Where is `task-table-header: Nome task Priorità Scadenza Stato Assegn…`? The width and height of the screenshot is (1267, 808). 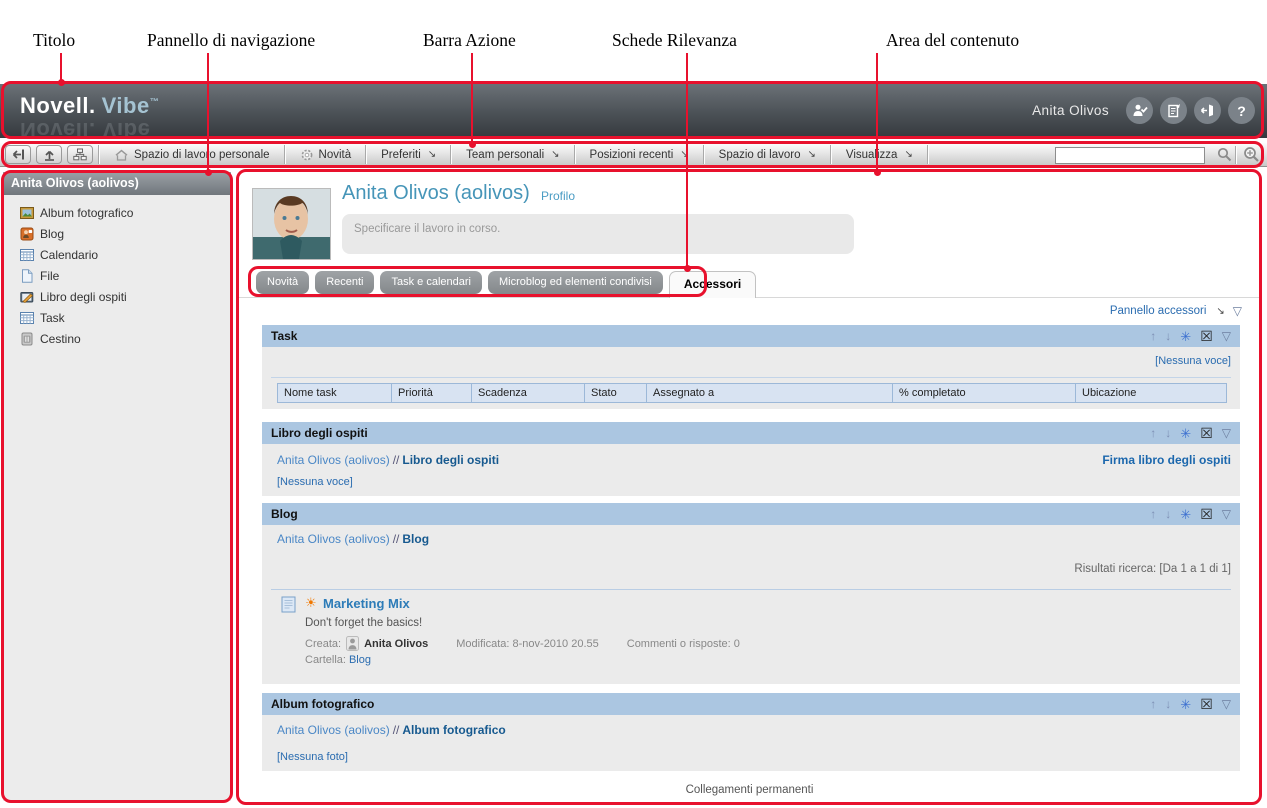
task-table-header: Nome task Priorità Scadenza Stato Assegn… is located at coordinates (752, 393).